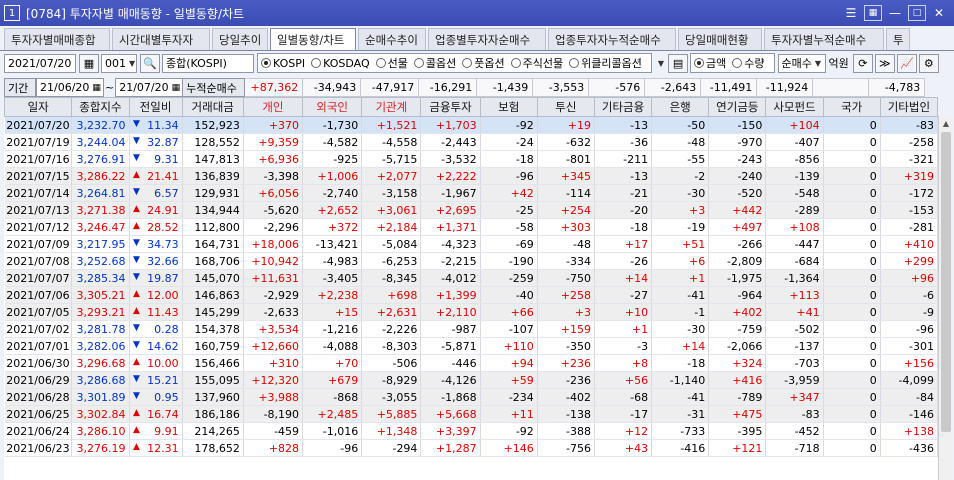  What do you see at coordinates (340, 63) in the screenshot?
I see `market-radio-1: KOSDAQ` at bounding box center [340, 63].